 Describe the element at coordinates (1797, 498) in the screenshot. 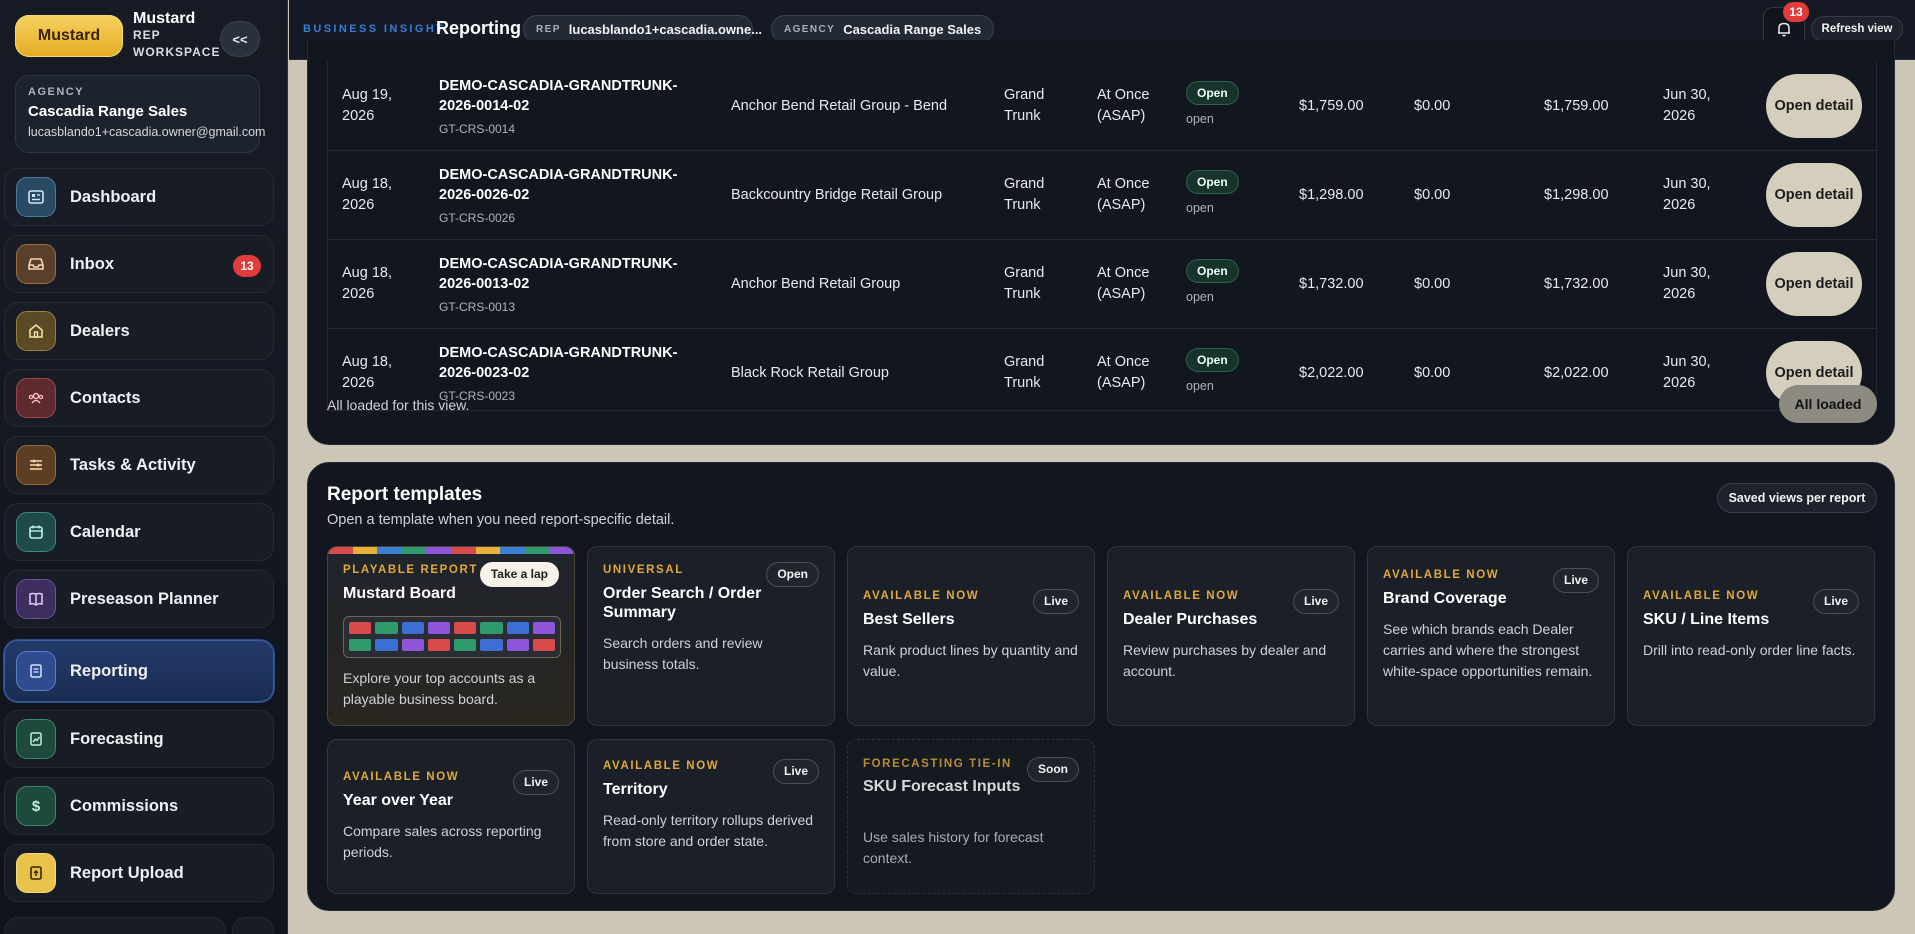

I see `saved-views-button: Saved views per report` at that location.